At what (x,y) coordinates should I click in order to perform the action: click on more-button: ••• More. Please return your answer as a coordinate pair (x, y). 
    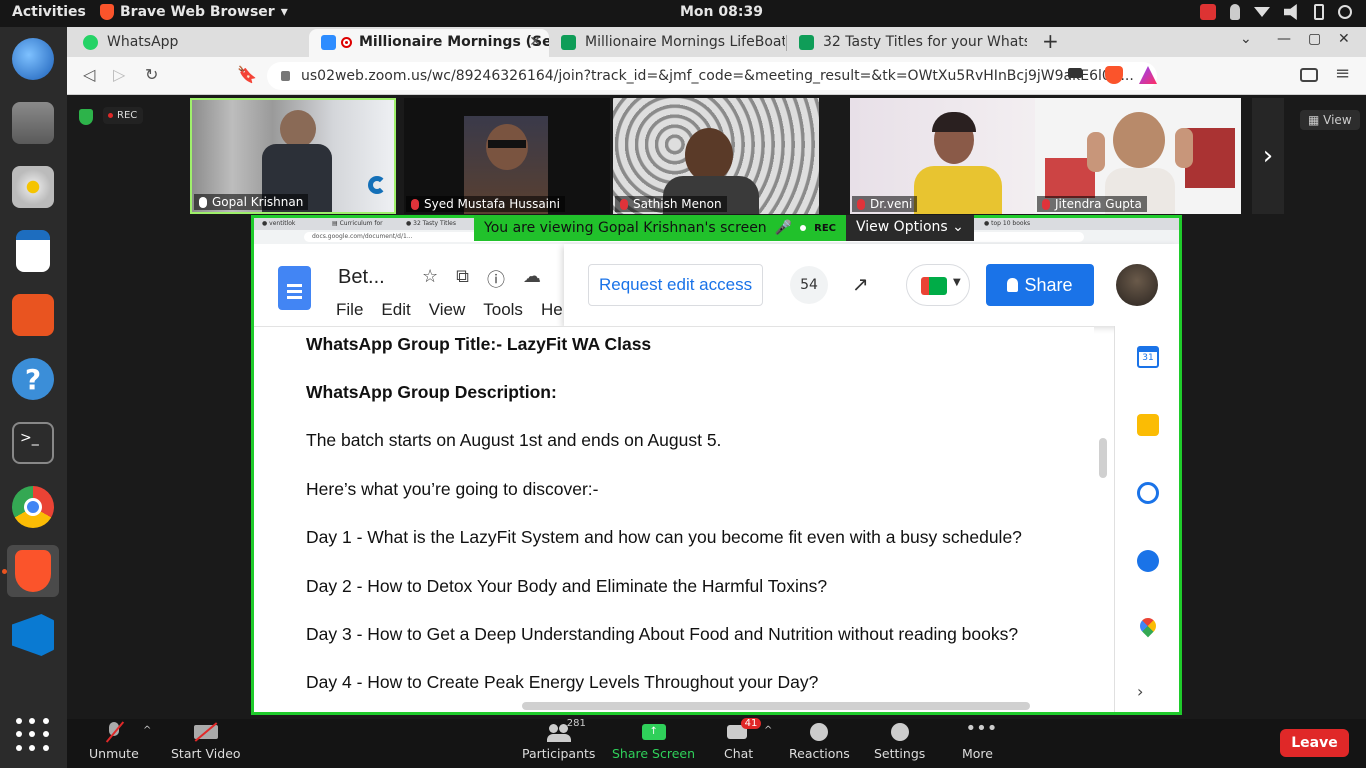
    Looking at the image, I should click on (979, 741).